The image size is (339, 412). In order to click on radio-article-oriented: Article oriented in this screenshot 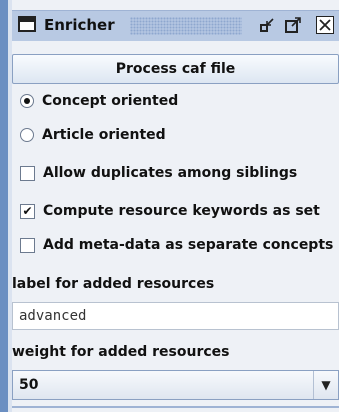, I will do `click(93, 135)`.